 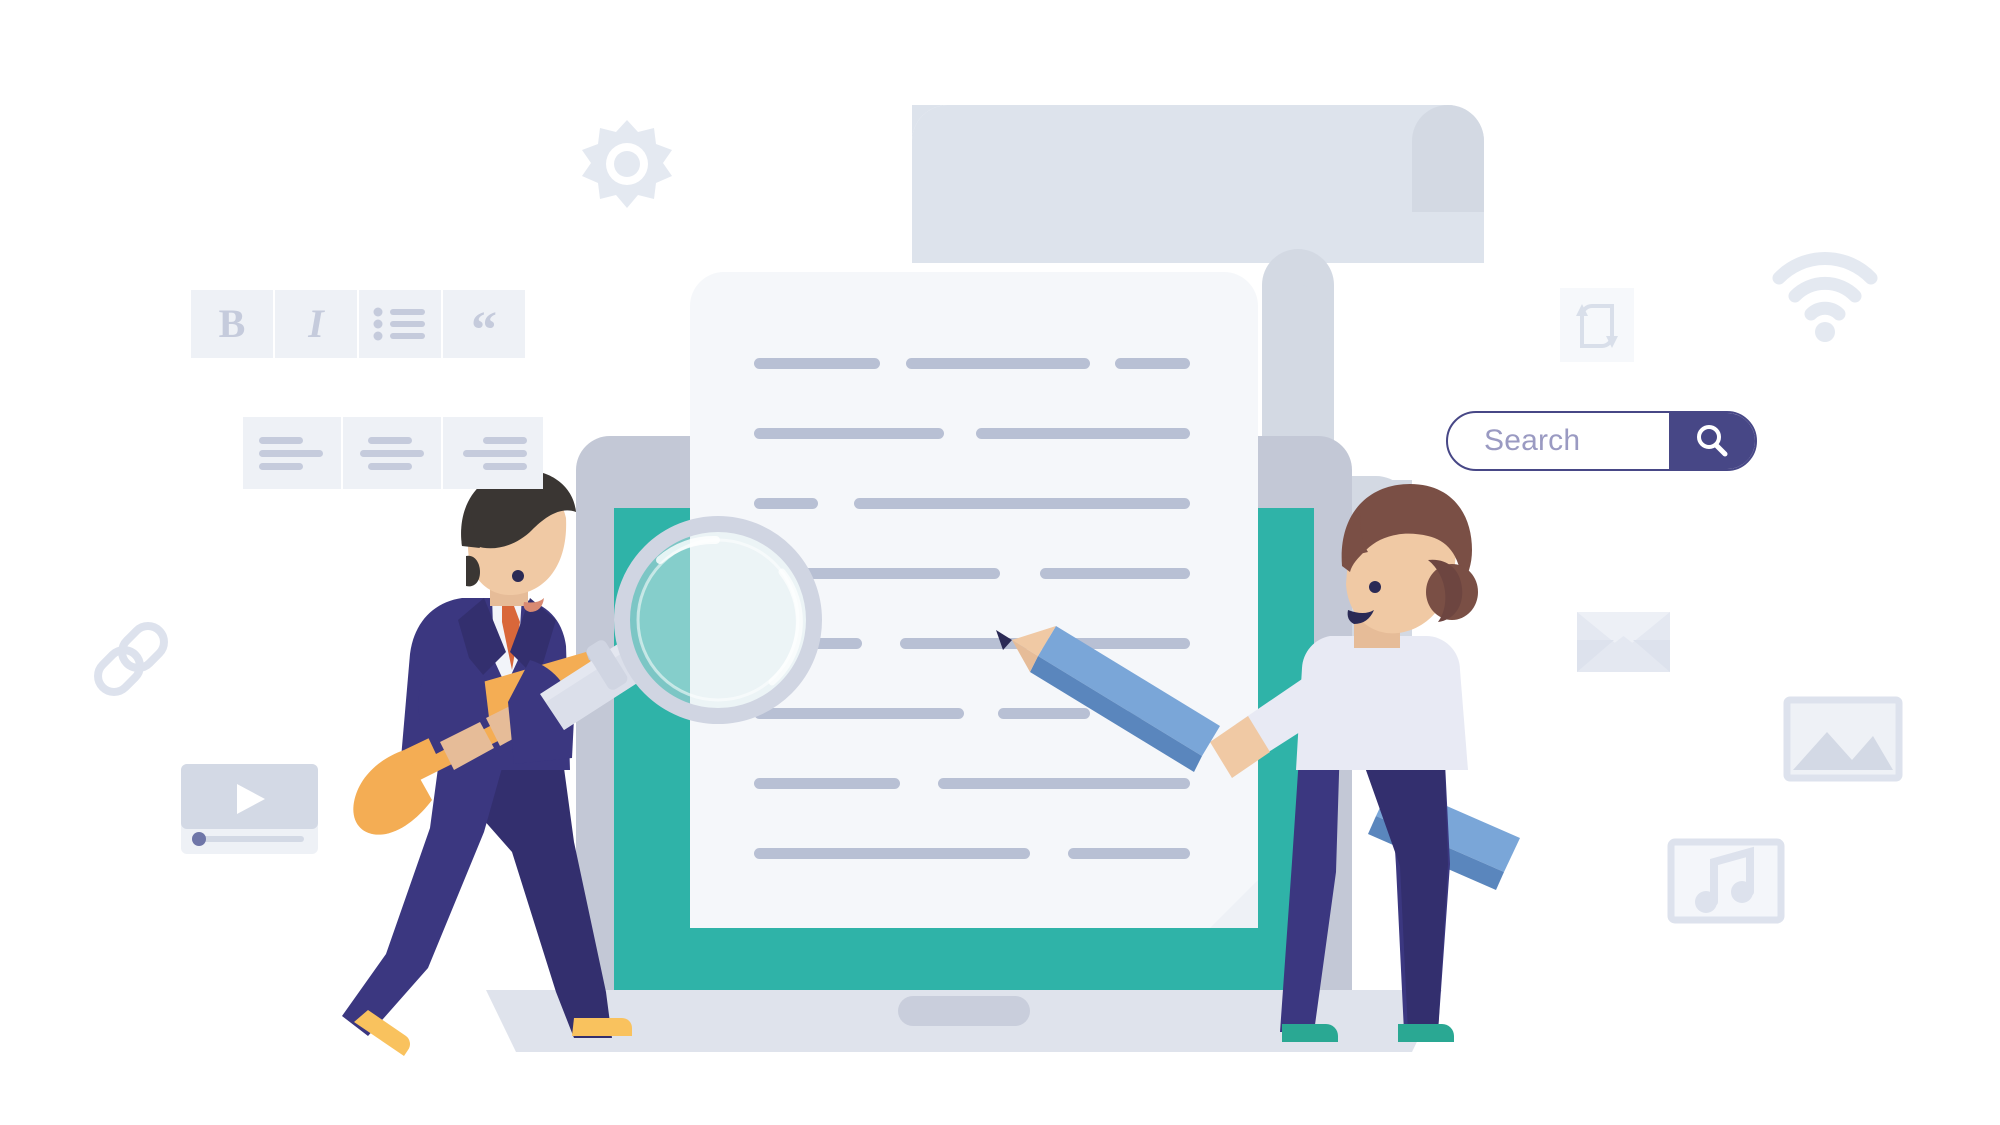 I want to click on bold-icon: B, so click(x=232, y=323).